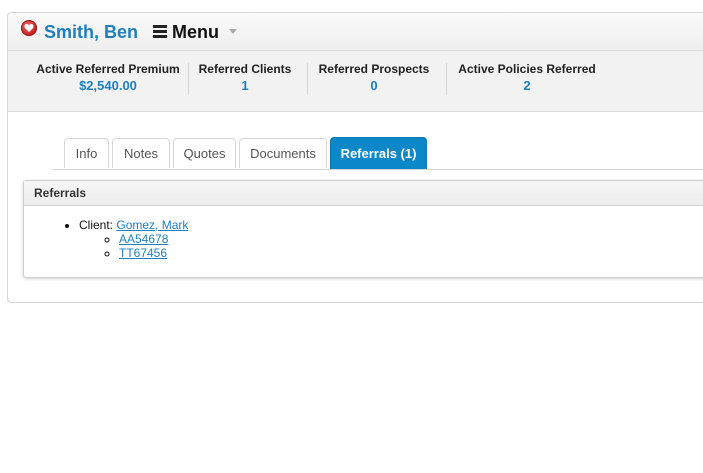  Describe the element at coordinates (86, 153) in the screenshot. I see `tab-info: Info` at that location.